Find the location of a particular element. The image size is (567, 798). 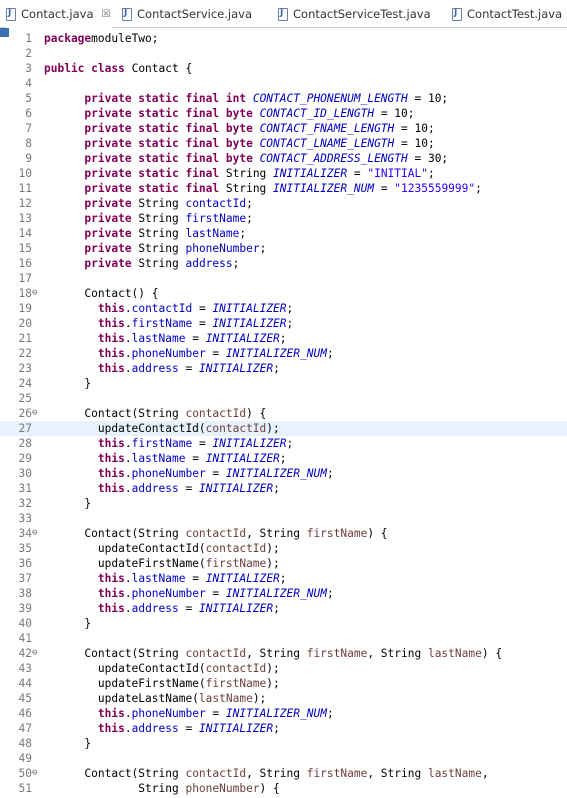

tab-contactservicetest-java: ContactServiceTest.java is located at coordinates (358, 14).